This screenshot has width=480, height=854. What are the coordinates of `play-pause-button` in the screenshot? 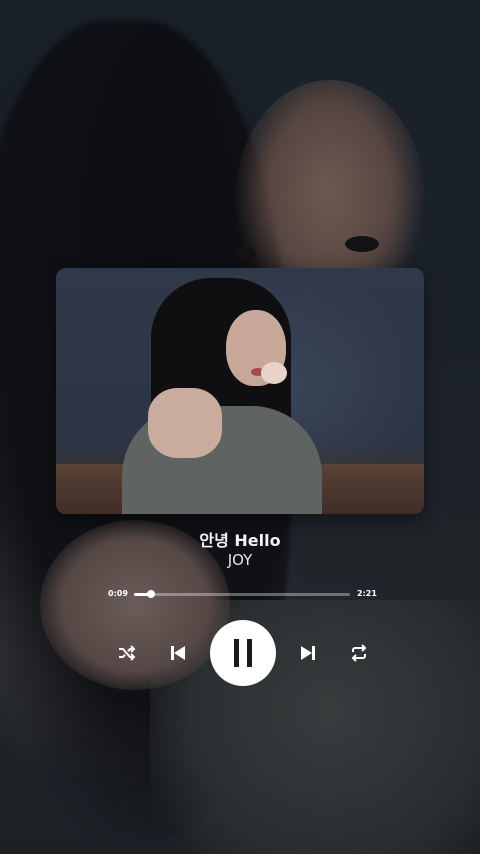 It's located at (243, 653).